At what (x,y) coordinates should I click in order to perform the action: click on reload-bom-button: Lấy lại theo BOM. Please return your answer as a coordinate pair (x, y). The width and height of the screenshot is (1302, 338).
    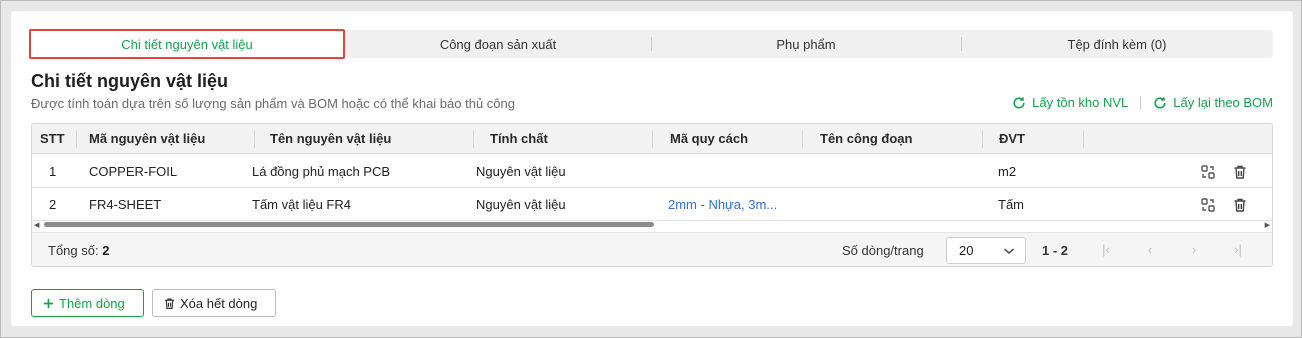
    Looking at the image, I should click on (1213, 102).